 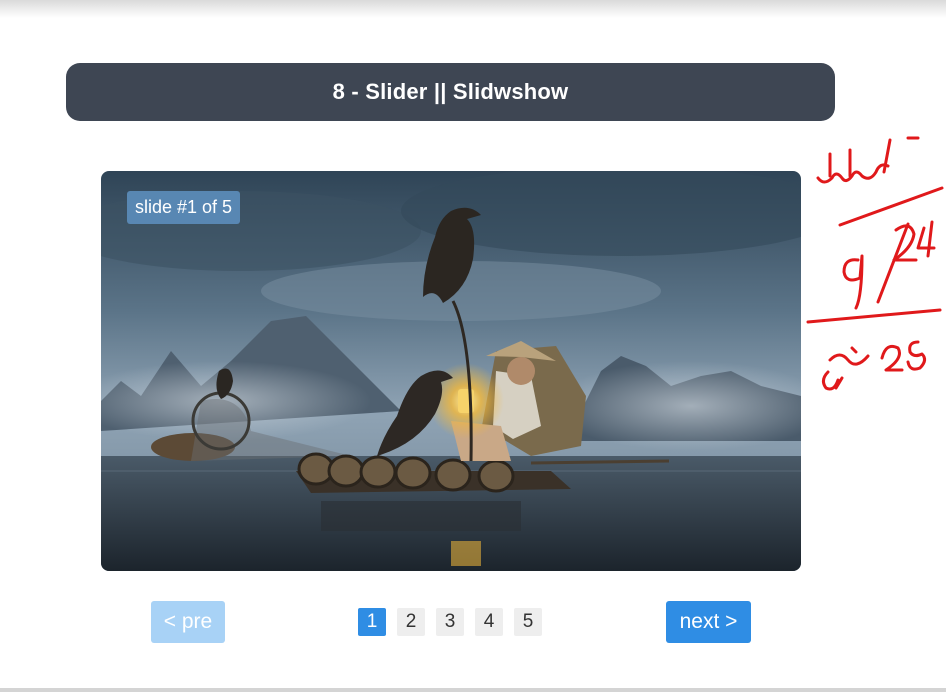 What do you see at coordinates (489, 622) in the screenshot?
I see `page-number-4: 4` at bounding box center [489, 622].